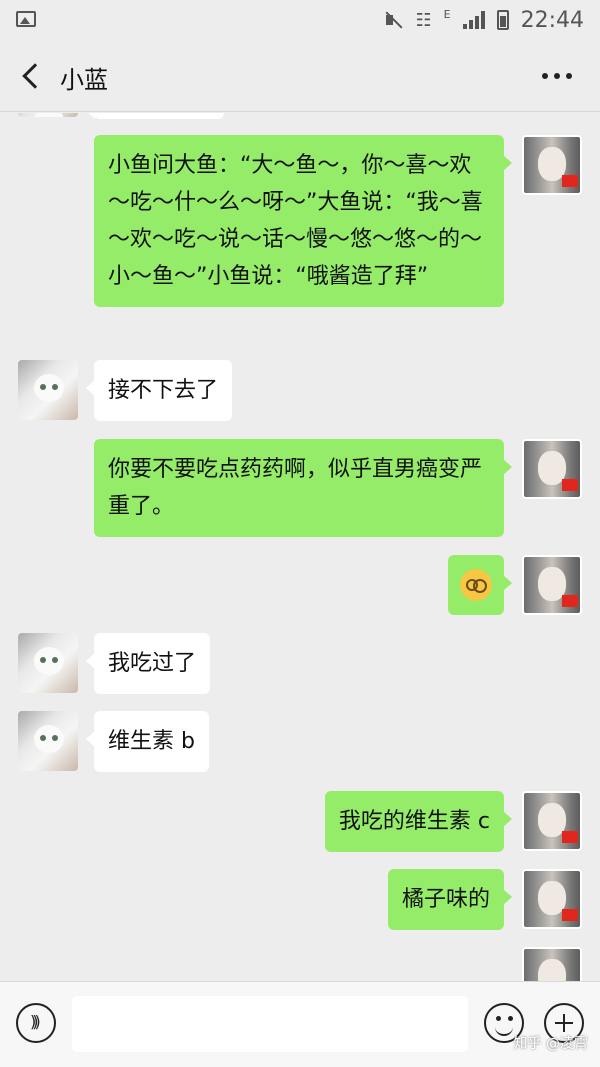 The height and width of the screenshot is (1067, 600). I want to click on input-bar: 知乎 @凌霄, so click(300, 1024).